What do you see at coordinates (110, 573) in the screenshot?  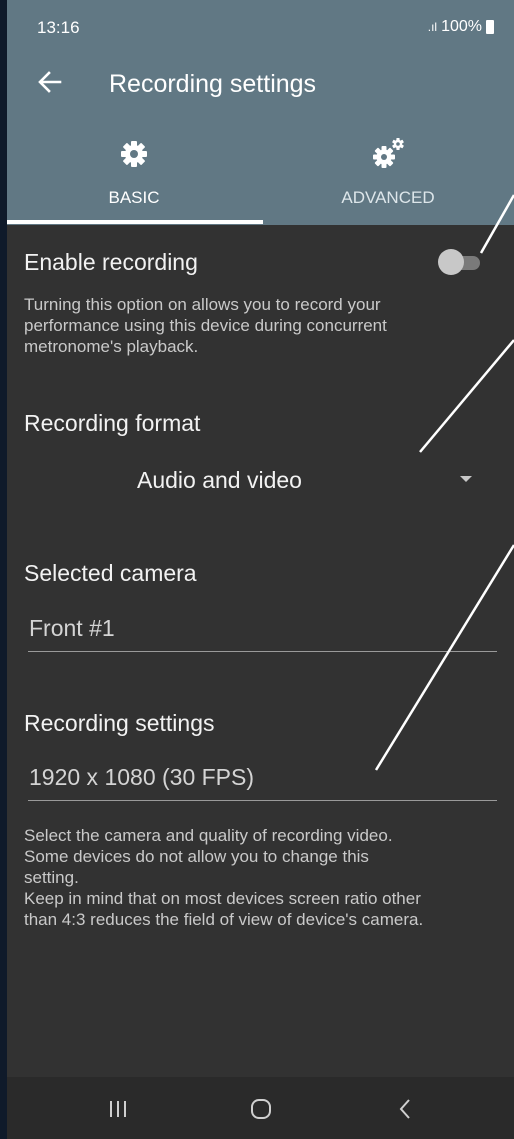 I see `selected-camera-label: Selected camera` at bounding box center [110, 573].